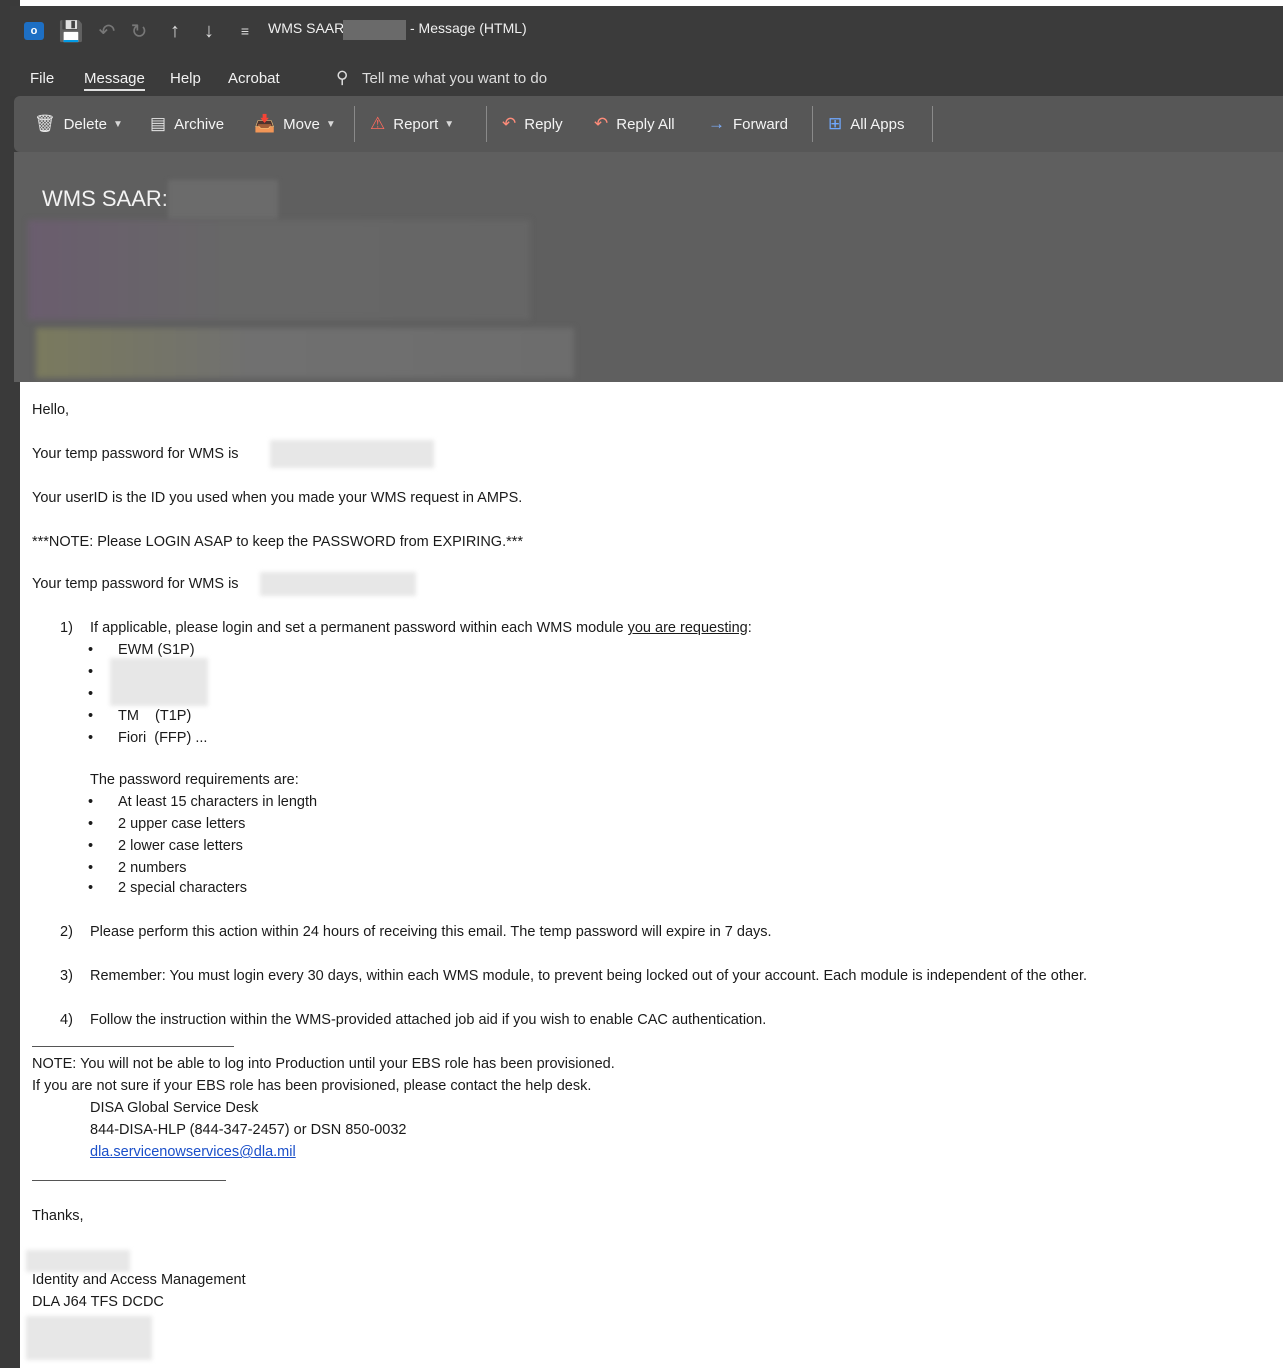 This screenshot has width=1283, height=1368. I want to click on redacted-subject, so click(223, 200).